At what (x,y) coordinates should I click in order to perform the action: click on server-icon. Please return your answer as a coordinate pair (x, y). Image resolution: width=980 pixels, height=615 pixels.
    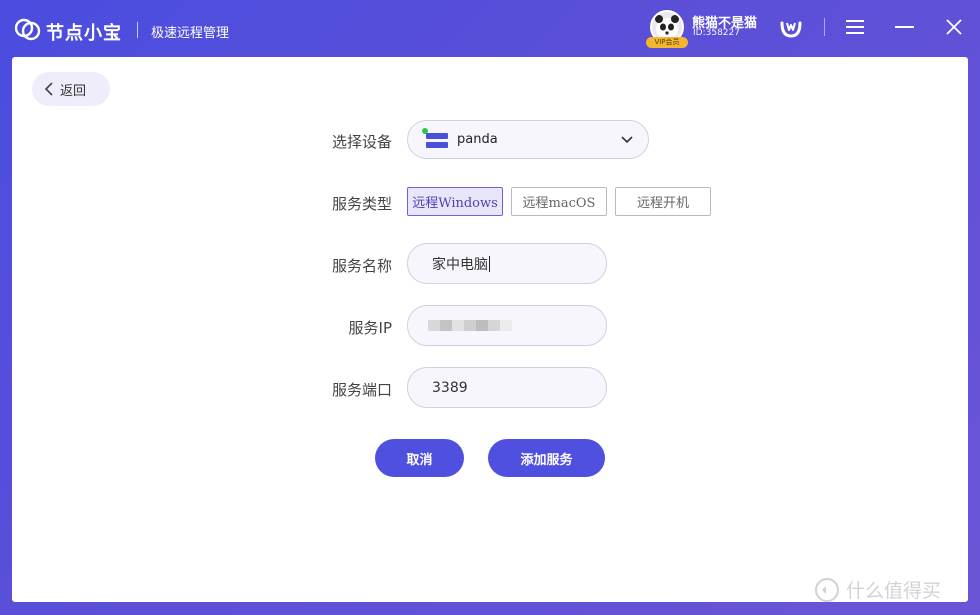
    Looking at the image, I should click on (435, 138).